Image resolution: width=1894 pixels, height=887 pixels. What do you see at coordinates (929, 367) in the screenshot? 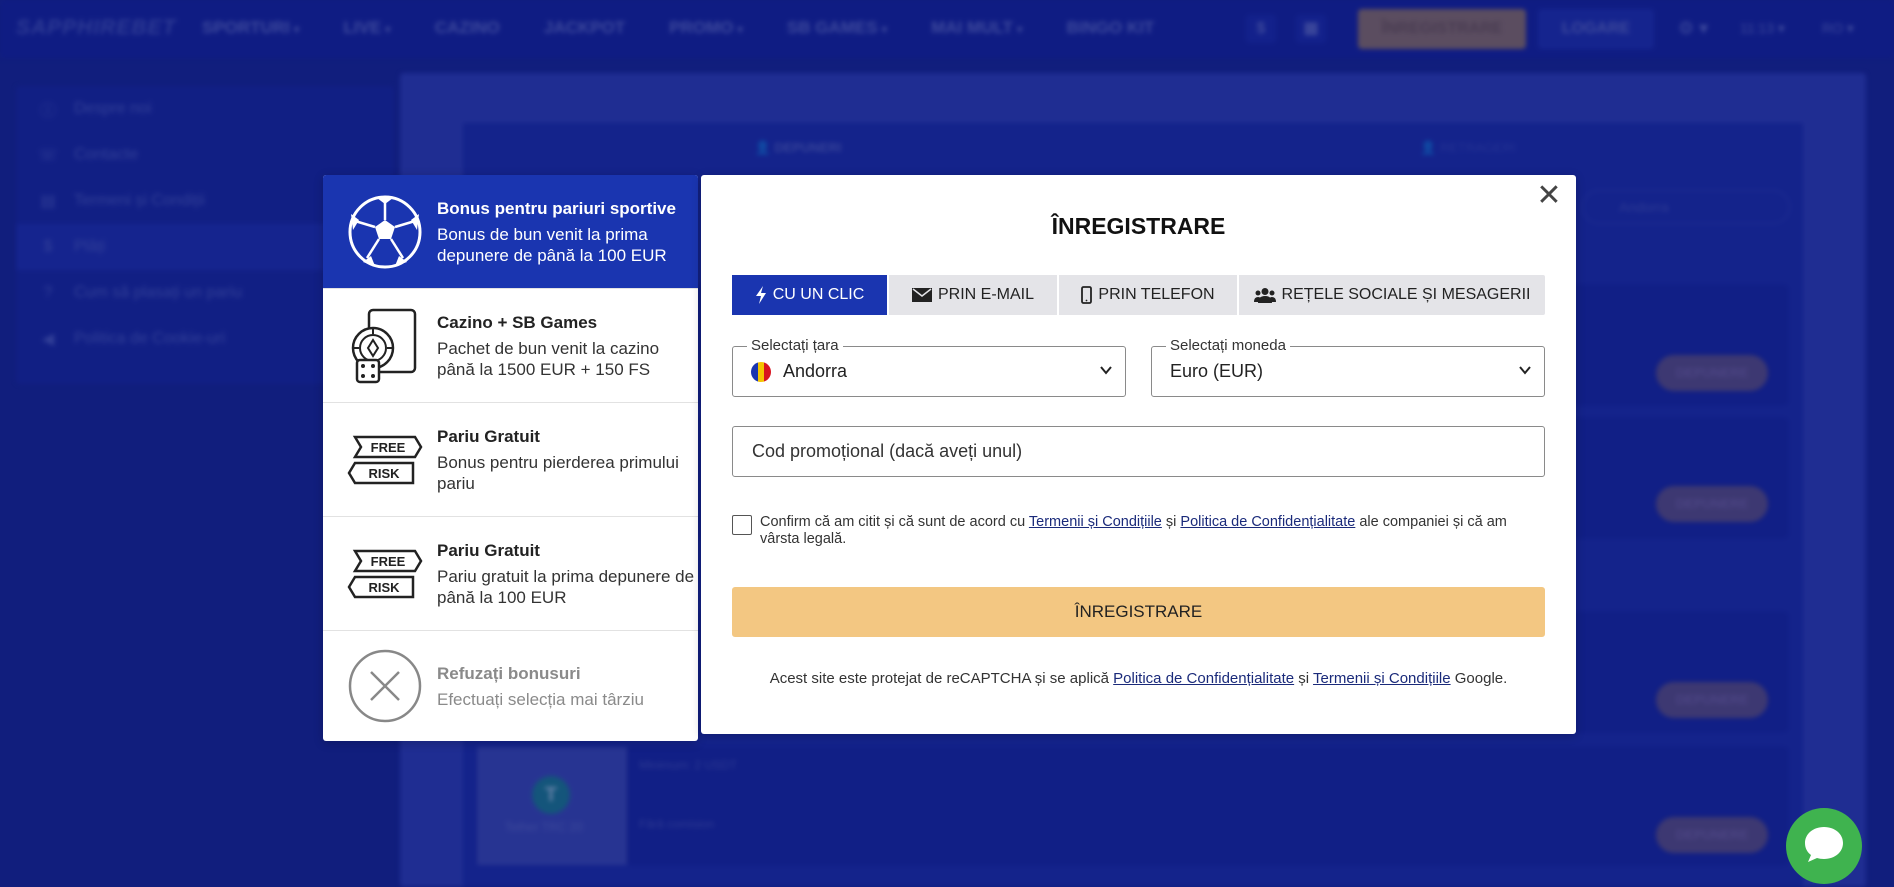
I see `country-select: Selectați țara Andorra` at bounding box center [929, 367].